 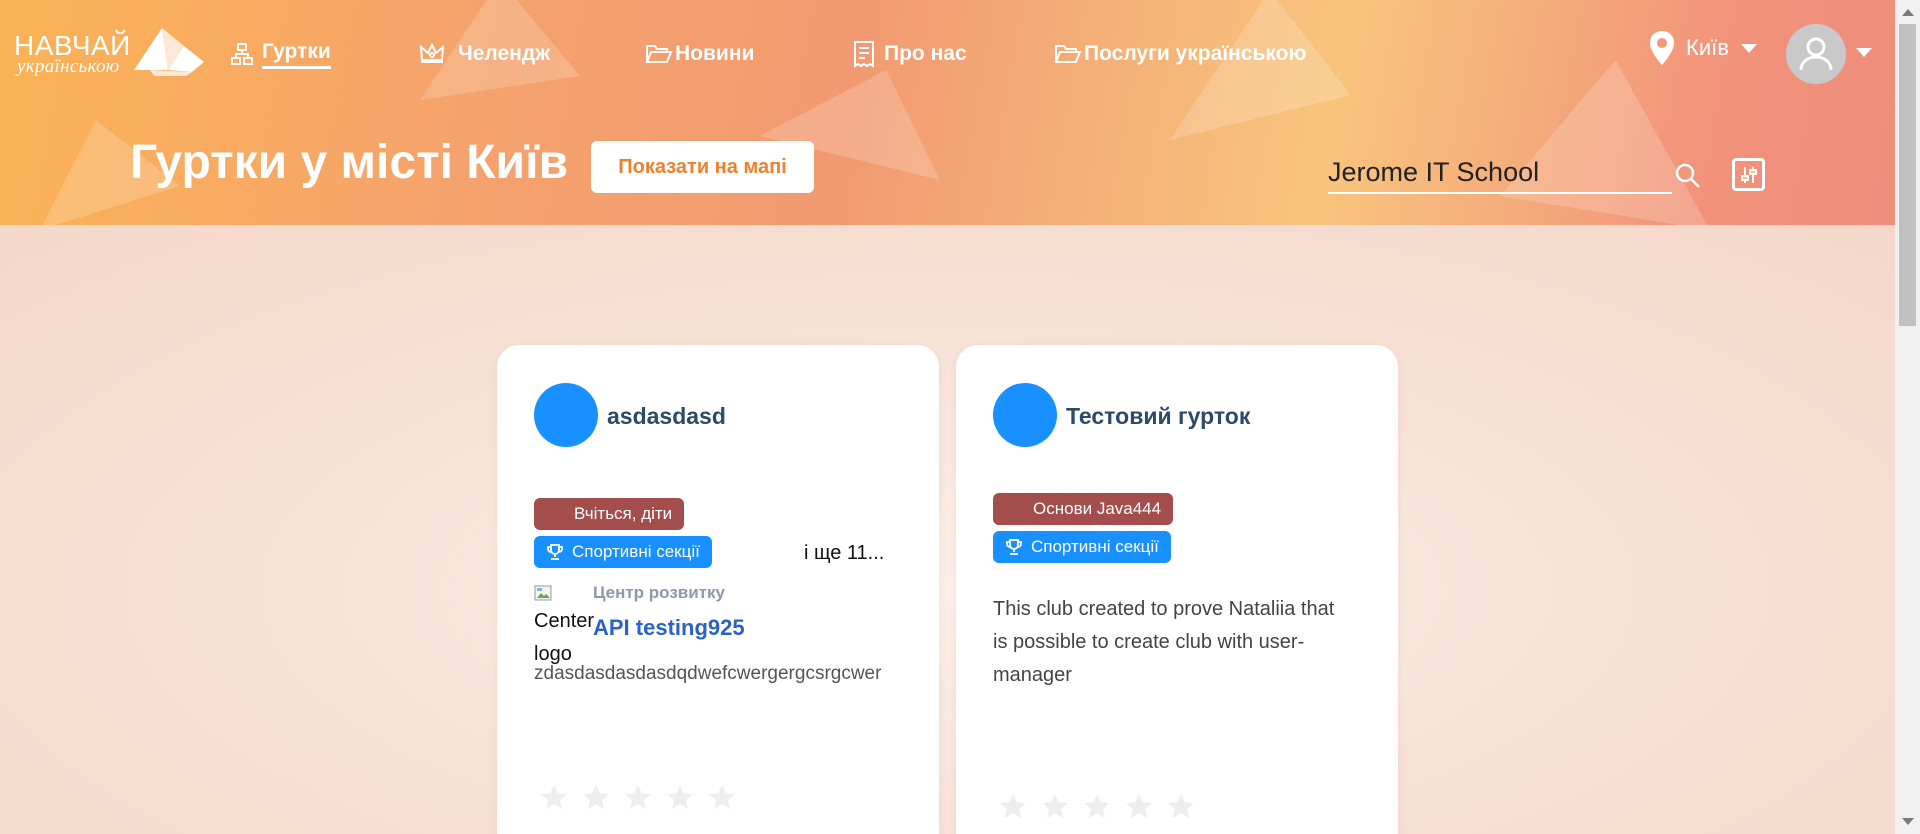 What do you see at coordinates (349, 162) in the screenshot?
I see `page-title: Гуртки у місті Київ` at bounding box center [349, 162].